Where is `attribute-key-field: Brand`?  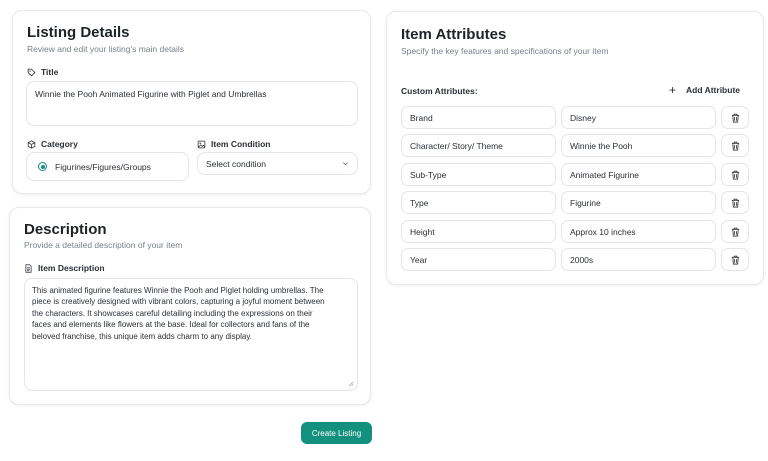
attribute-key-field: Brand is located at coordinates (478, 117).